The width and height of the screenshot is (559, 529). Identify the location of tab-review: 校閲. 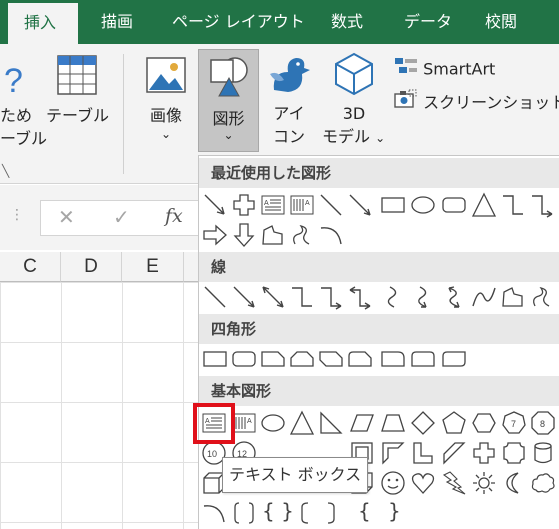
(501, 22).